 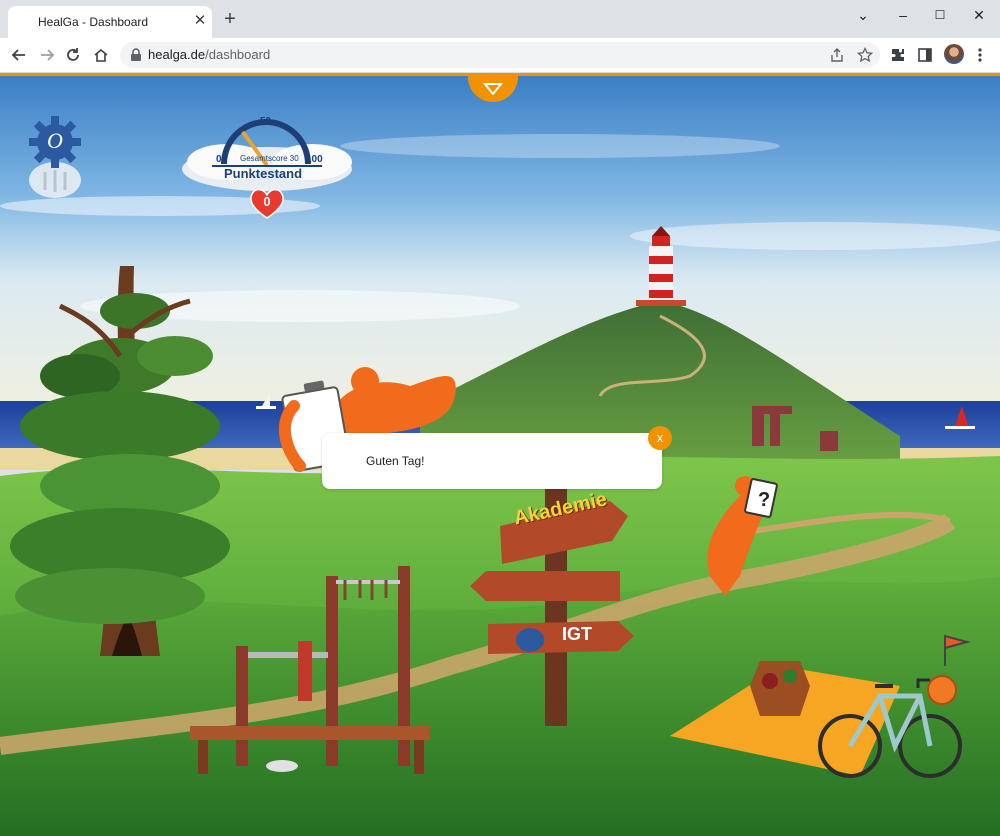 I want to click on home-button, so click(x=101, y=55).